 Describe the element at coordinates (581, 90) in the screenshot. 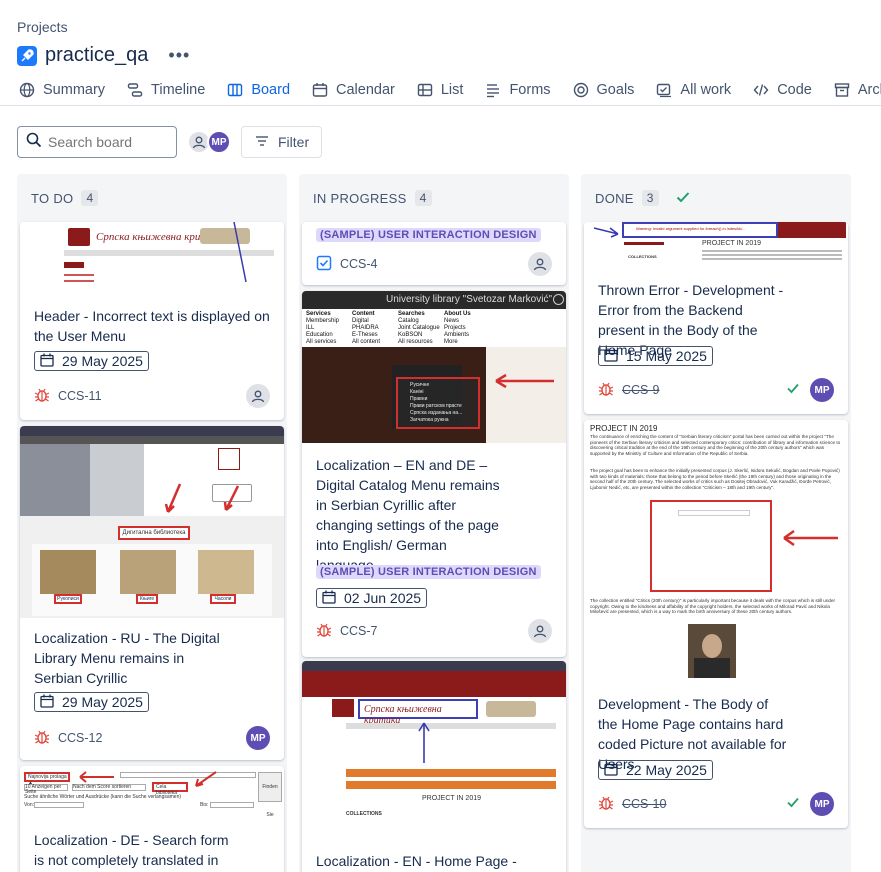

I see `goals-icon` at that location.